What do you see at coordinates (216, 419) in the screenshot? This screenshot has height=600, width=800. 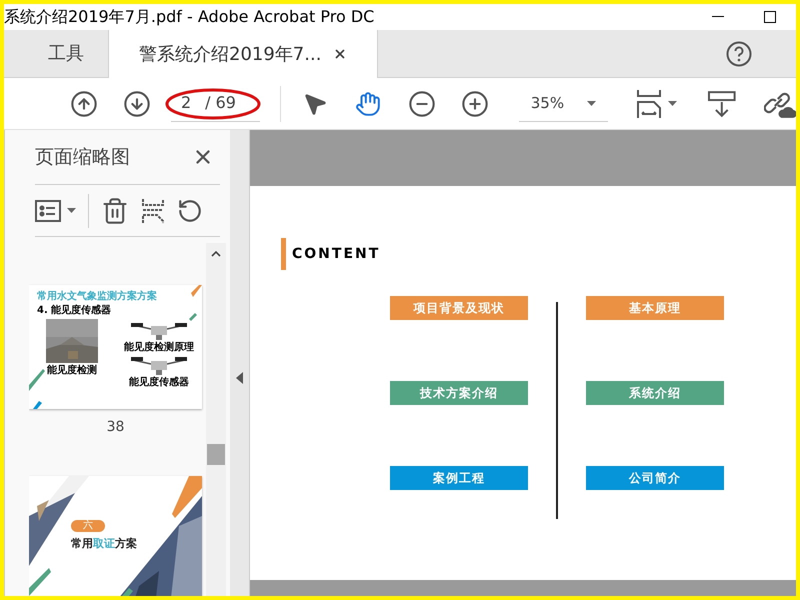 I see `scrollbar` at bounding box center [216, 419].